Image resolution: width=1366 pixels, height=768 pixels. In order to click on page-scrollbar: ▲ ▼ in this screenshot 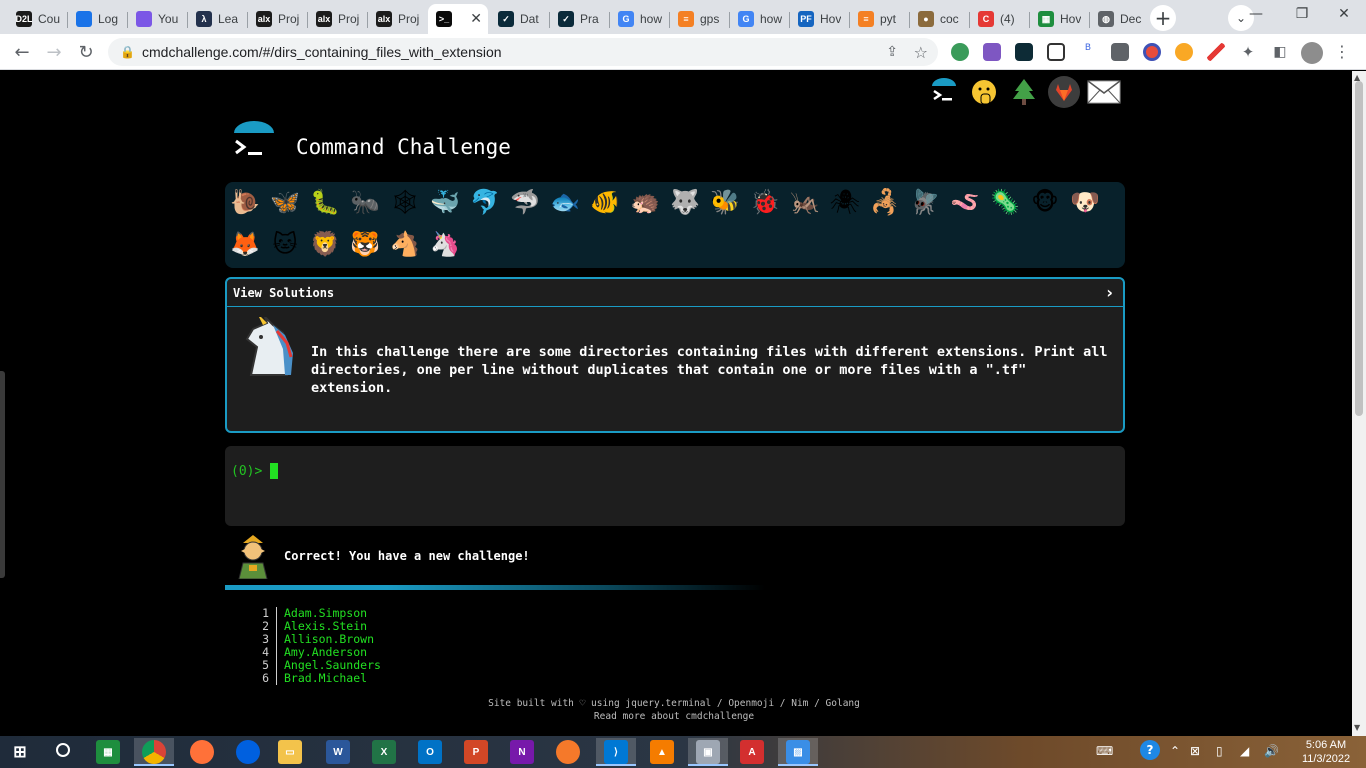, I will do `click(1359, 403)`.